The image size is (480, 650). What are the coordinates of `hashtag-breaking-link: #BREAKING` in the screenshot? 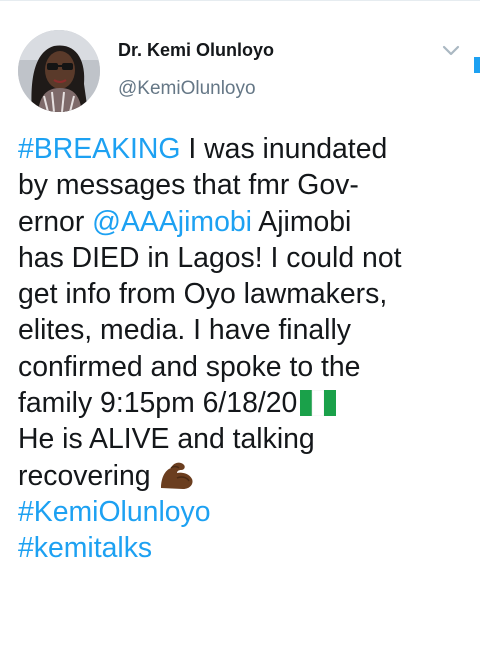 It's located at (99, 149).